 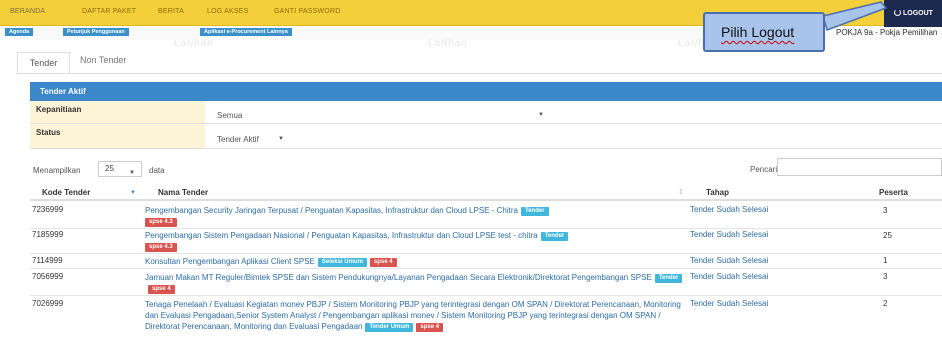 I want to click on type-badge: Seleksi Umum, so click(x=342, y=262).